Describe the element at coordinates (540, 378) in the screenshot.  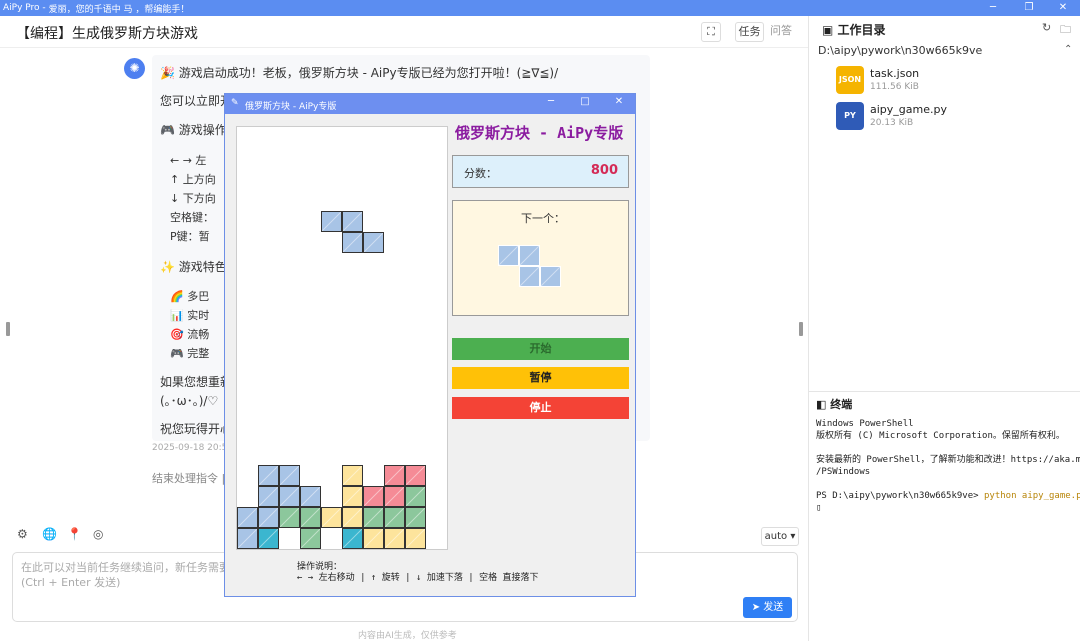
I see `pause-button: 暂停` at that location.